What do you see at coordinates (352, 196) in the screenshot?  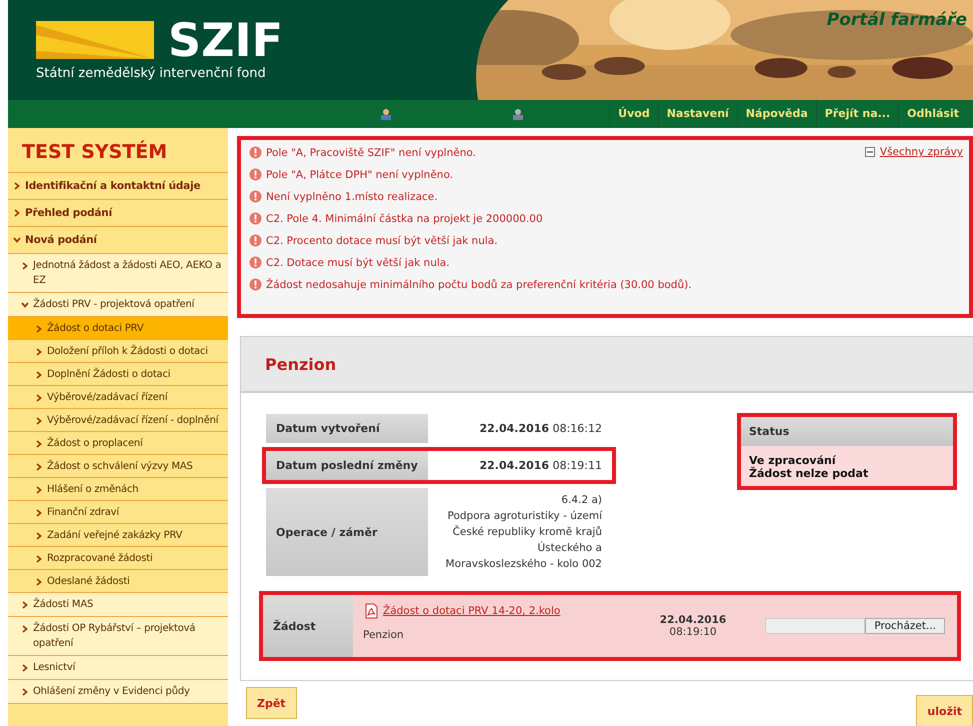 I see `error-message: Není vyplněno 1.místo realizace.` at bounding box center [352, 196].